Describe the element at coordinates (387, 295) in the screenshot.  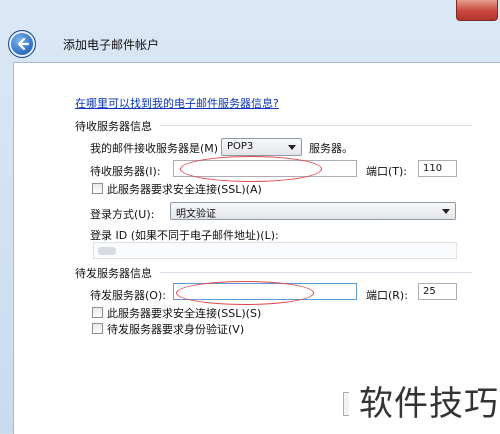
I see `outgoing-port-label: 端口(R):` at that location.